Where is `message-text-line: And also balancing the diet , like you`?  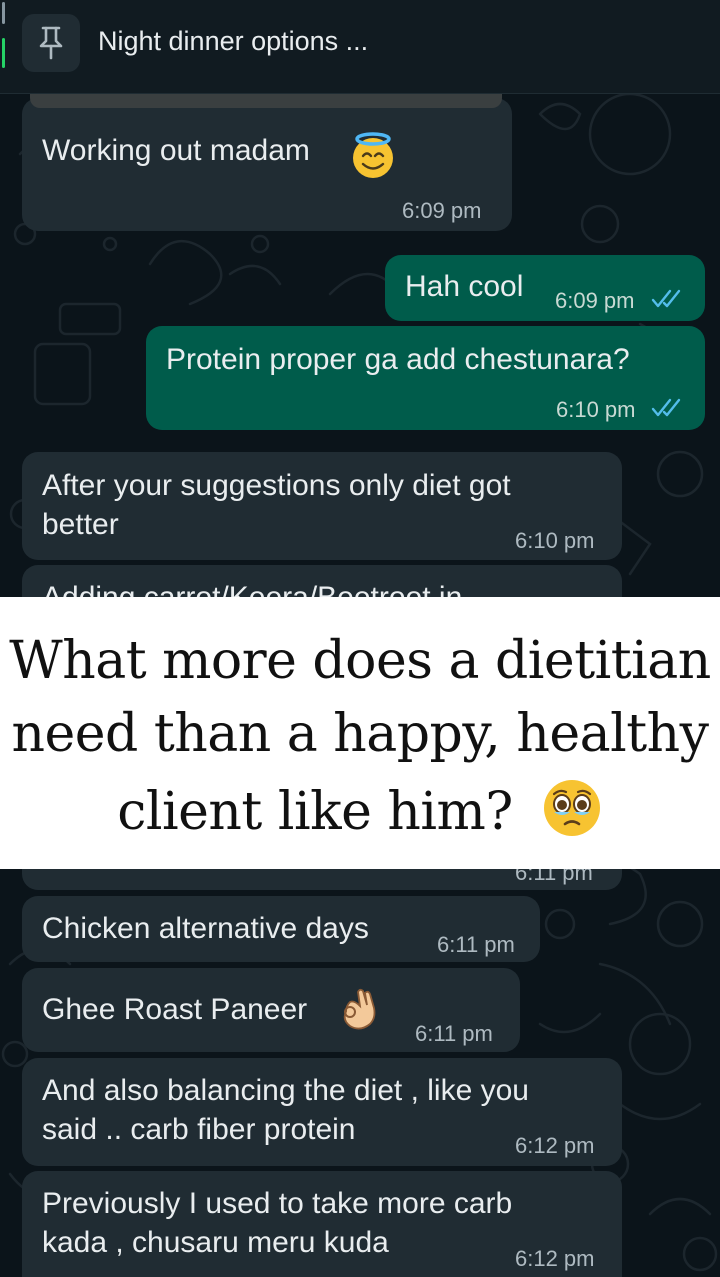
message-text-line: And also balancing the diet , like you is located at coordinates (285, 1090).